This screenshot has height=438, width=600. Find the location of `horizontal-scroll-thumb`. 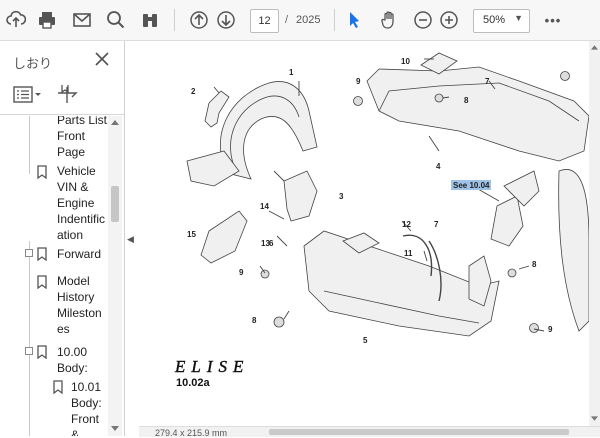

horizontal-scroll-thumb is located at coordinates (419, 432).